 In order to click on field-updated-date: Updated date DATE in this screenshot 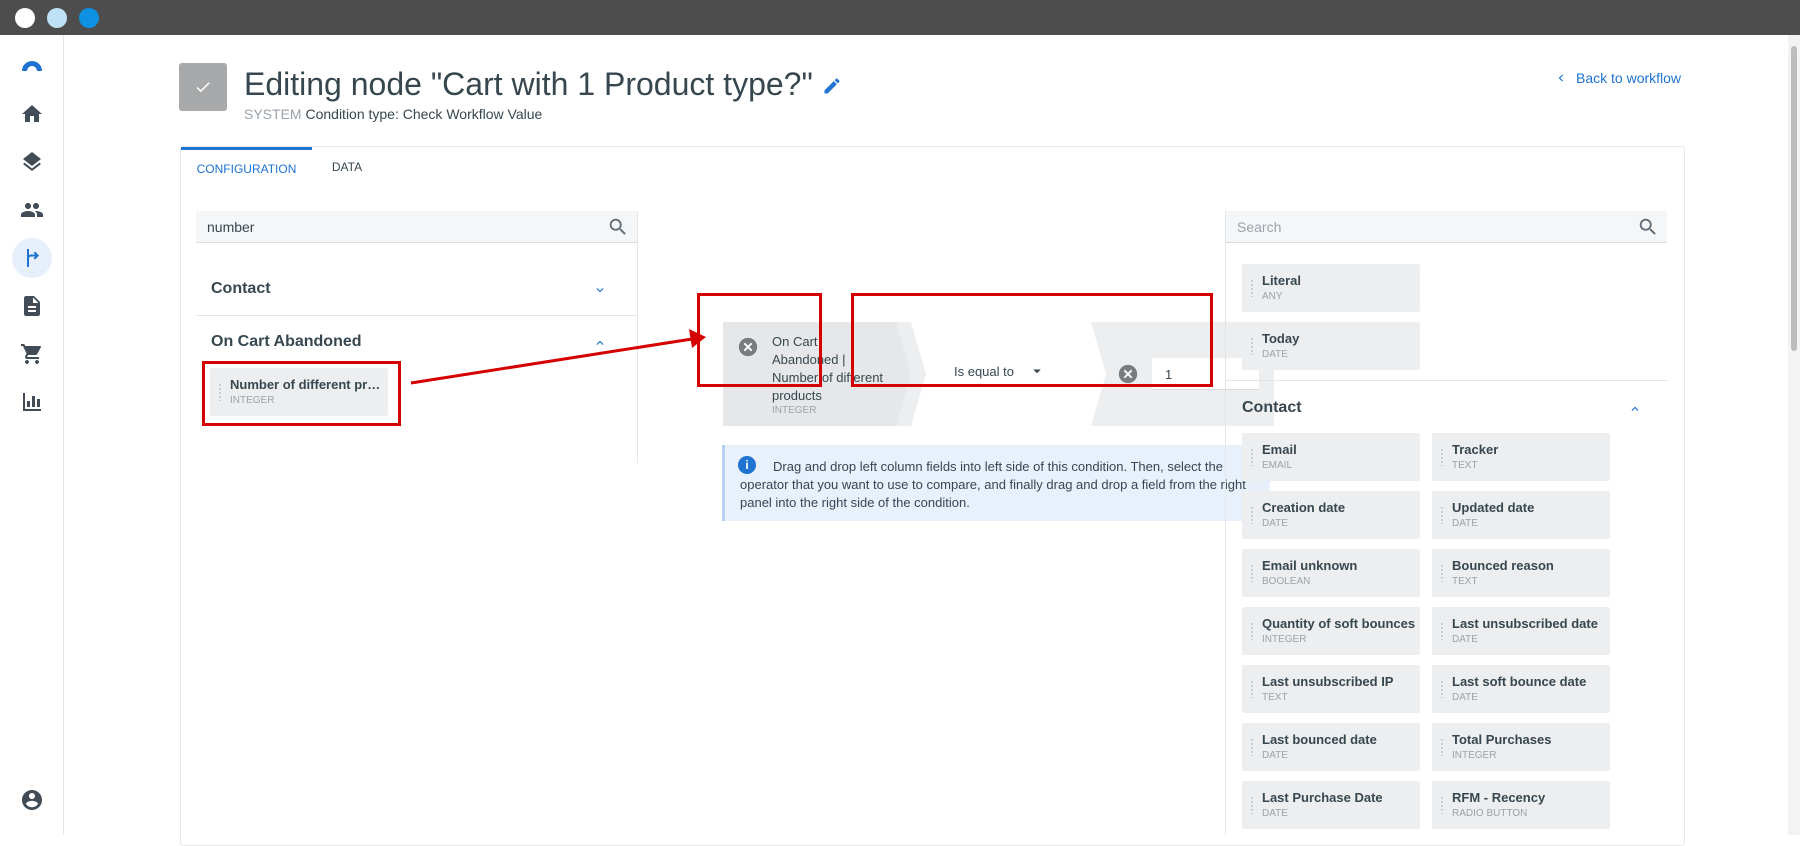, I will do `click(1521, 515)`.